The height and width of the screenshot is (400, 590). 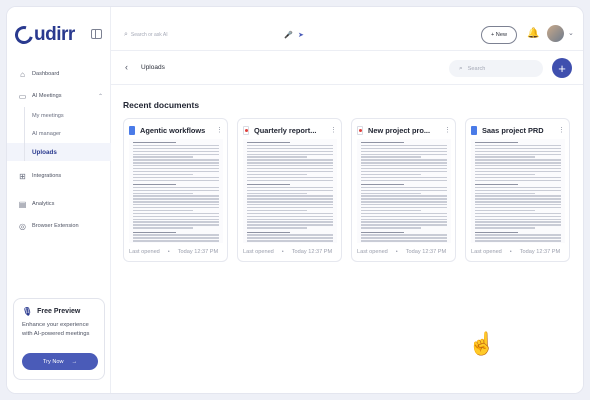 What do you see at coordinates (126, 67) in the screenshot?
I see `back-arrow-icon: ‹` at bounding box center [126, 67].